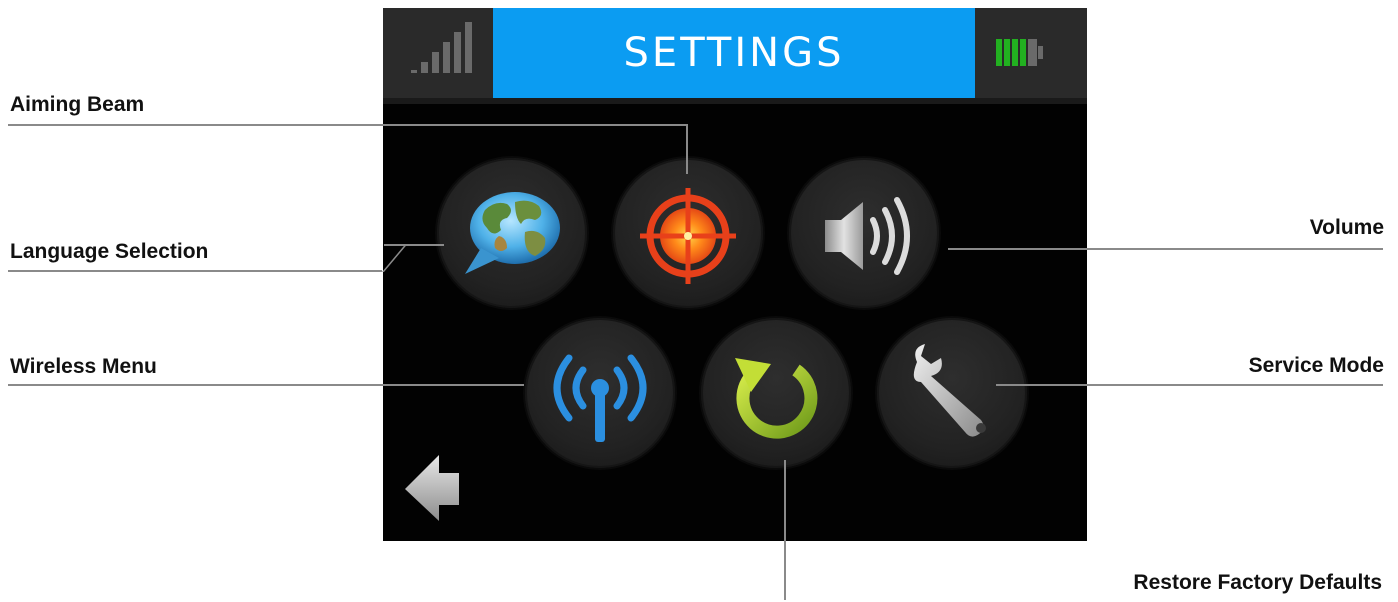  Describe the element at coordinates (77, 104) in the screenshot. I see `callout-label-aiming-beam: Aiming Beam` at that location.